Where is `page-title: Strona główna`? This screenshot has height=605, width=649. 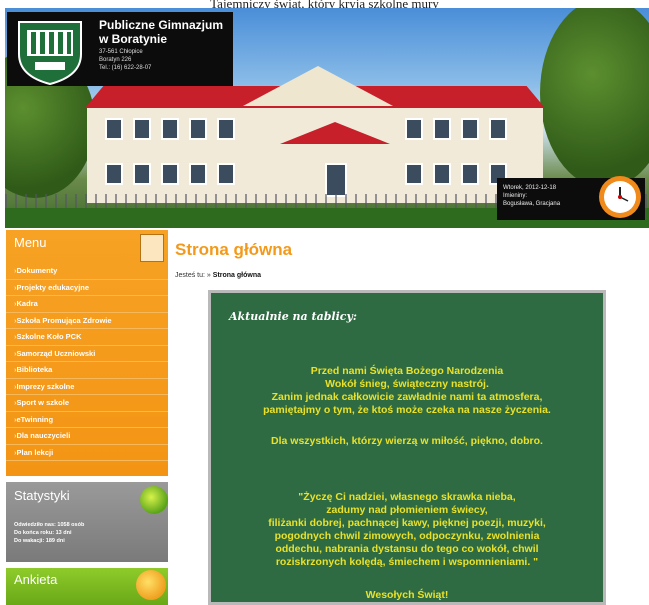 page-title: Strona główna is located at coordinates (234, 249).